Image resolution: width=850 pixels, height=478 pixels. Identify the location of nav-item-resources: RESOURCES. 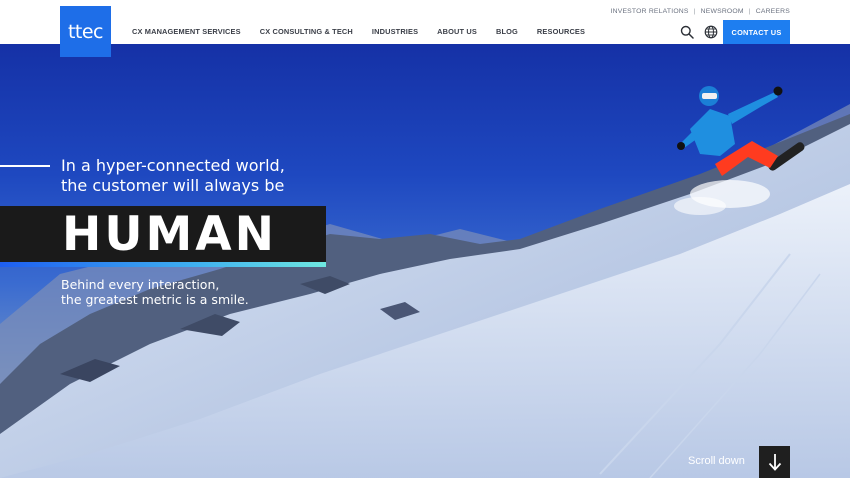
(561, 31).